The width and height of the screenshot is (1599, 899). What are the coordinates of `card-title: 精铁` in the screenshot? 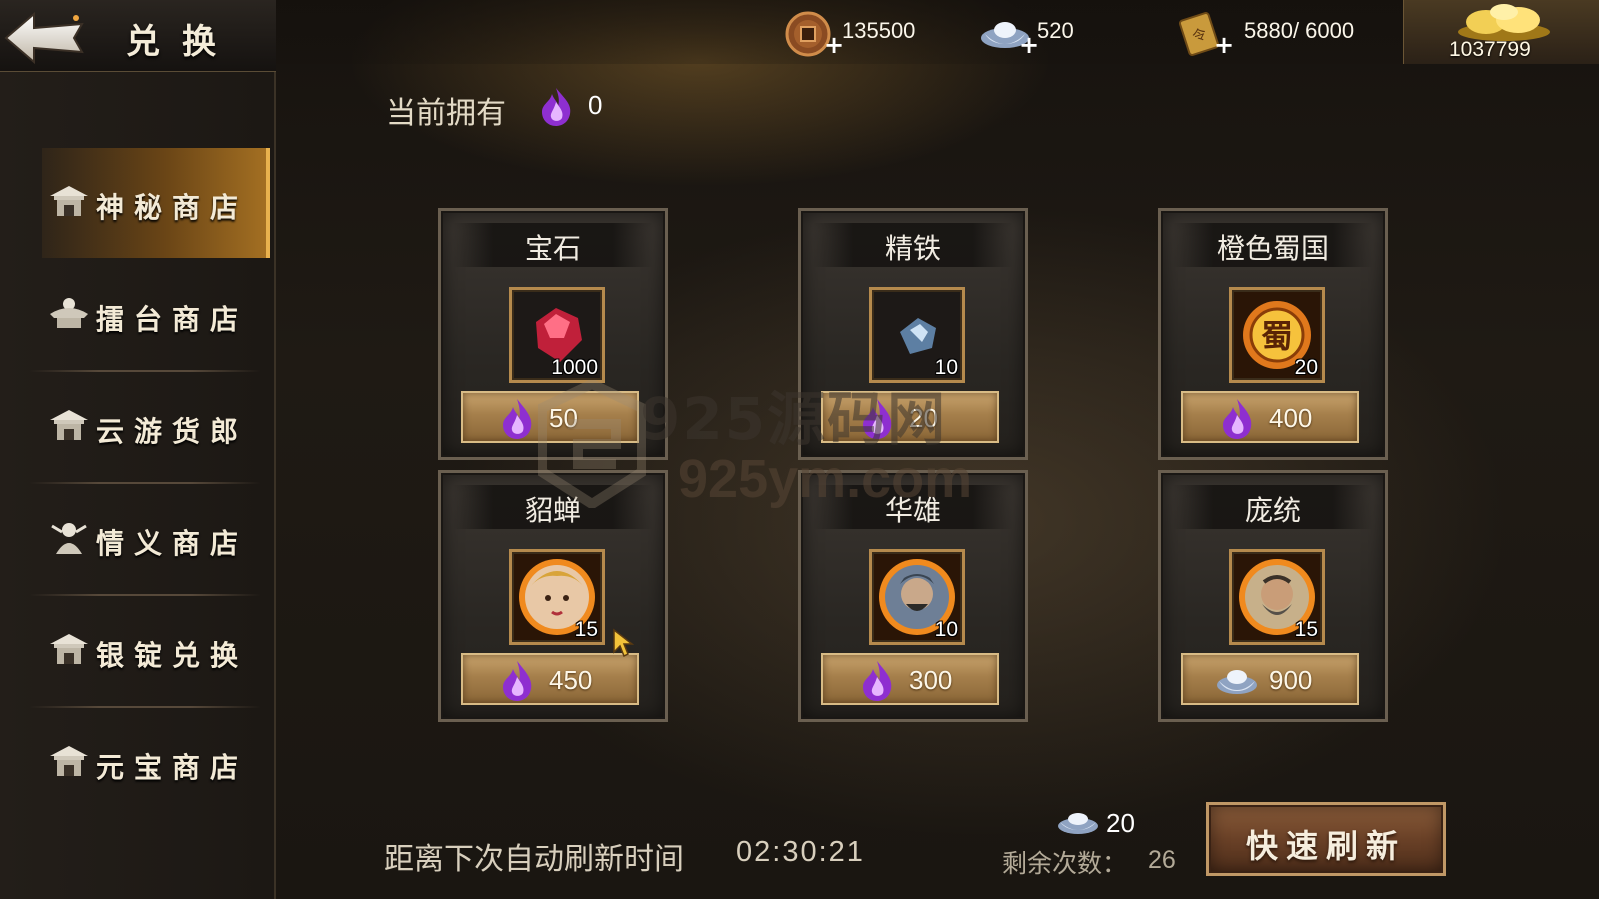 It's located at (912, 248).